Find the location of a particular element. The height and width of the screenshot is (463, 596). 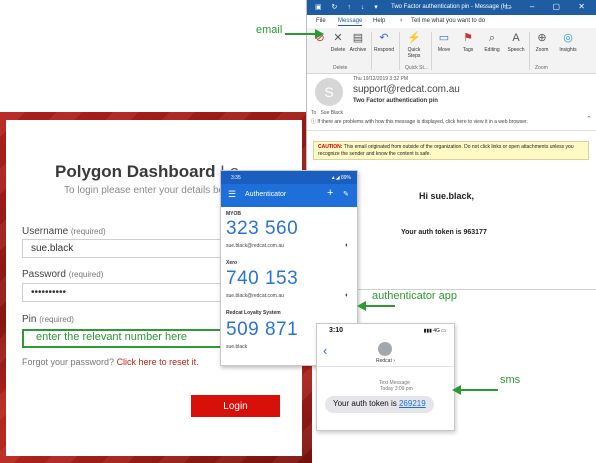

zoom-button: ⊕ Zoom is located at coordinates (542, 42).